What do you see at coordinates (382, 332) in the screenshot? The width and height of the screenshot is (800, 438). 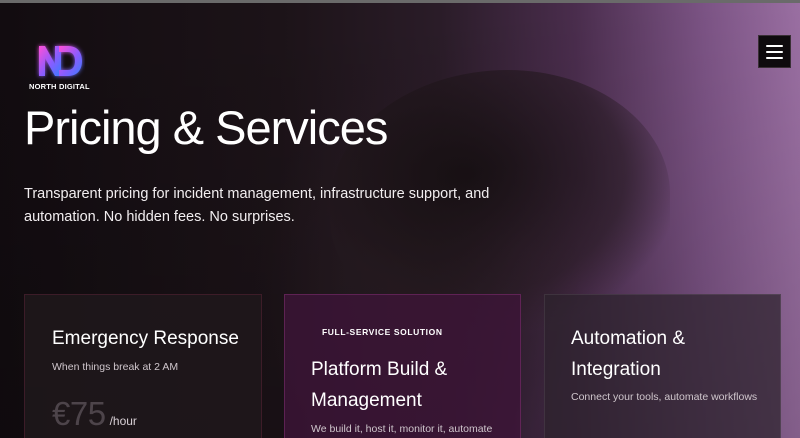 I see `card-badge: FULL-SERVICE SOLUTION` at bounding box center [382, 332].